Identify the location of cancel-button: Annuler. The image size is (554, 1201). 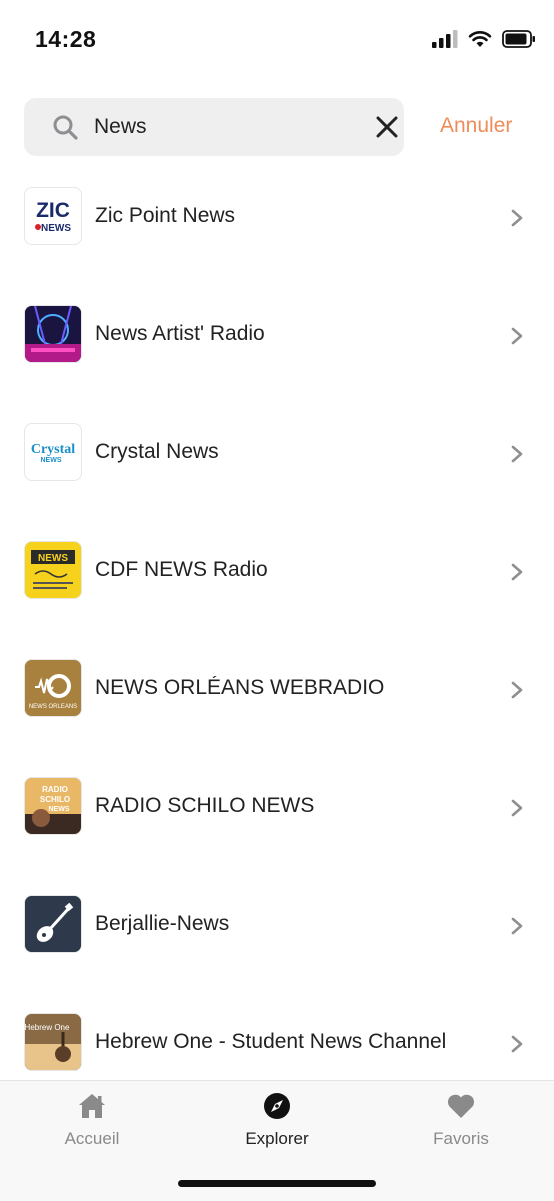
(476, 126).